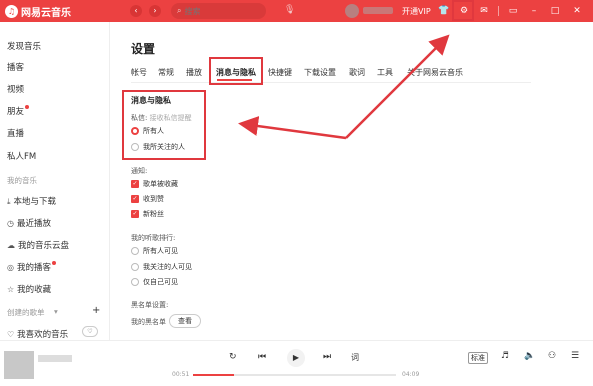 Image resolution: width=593 pixels, height=386 pixels. Describe the element at coordinates (181, 374) in the screenshot. I see `time-elapsed: 00:51` at that location.